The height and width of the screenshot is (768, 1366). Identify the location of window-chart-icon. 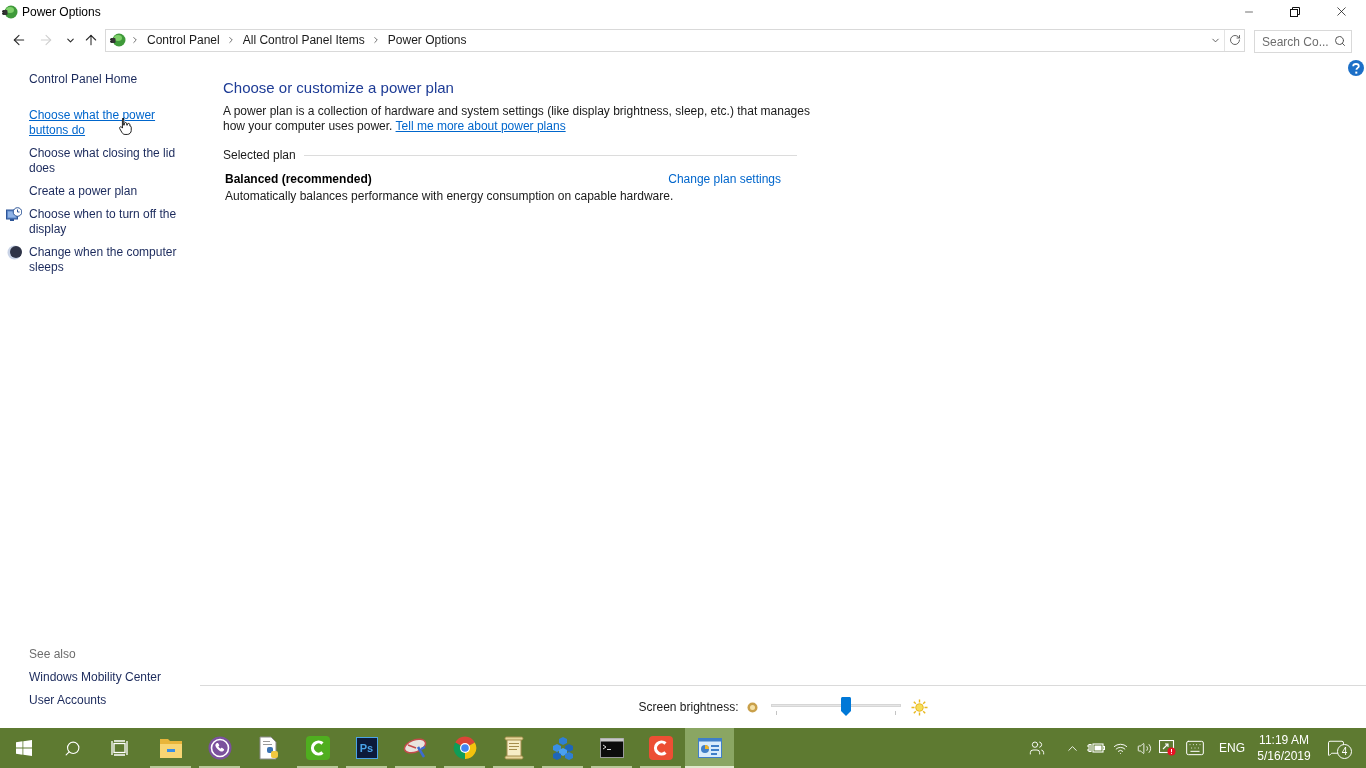
(709, 748).